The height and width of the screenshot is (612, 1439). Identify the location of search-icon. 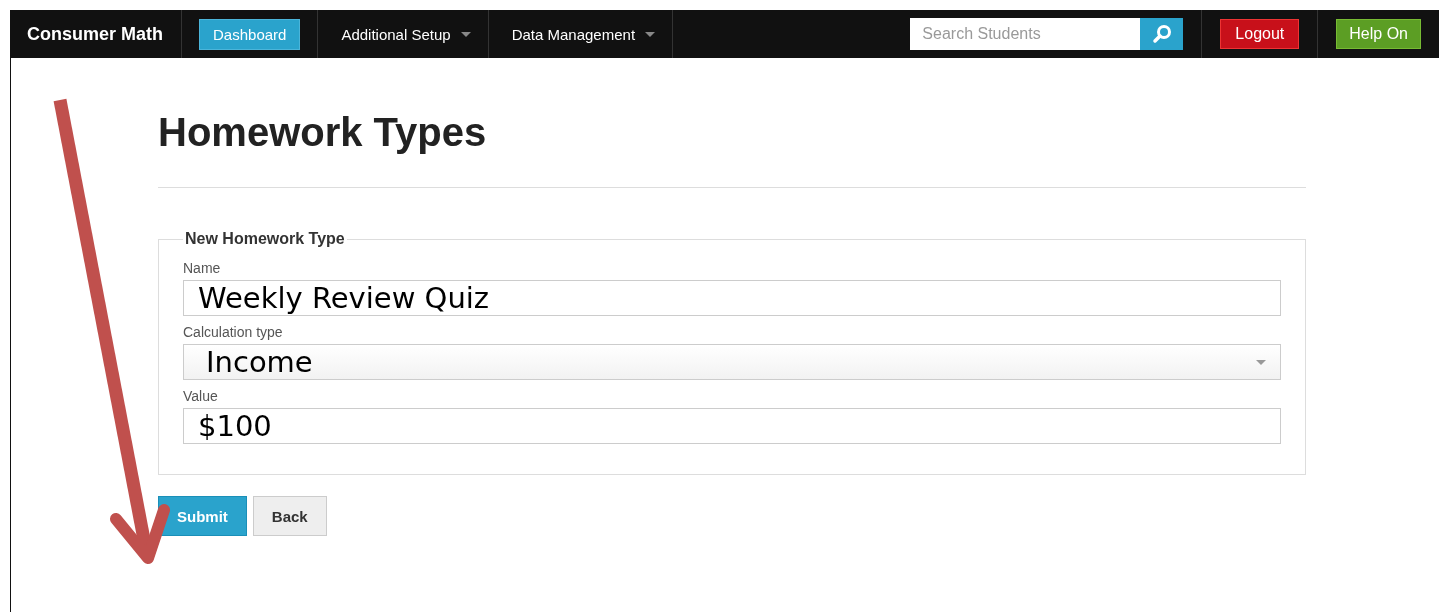
(1161, 34).